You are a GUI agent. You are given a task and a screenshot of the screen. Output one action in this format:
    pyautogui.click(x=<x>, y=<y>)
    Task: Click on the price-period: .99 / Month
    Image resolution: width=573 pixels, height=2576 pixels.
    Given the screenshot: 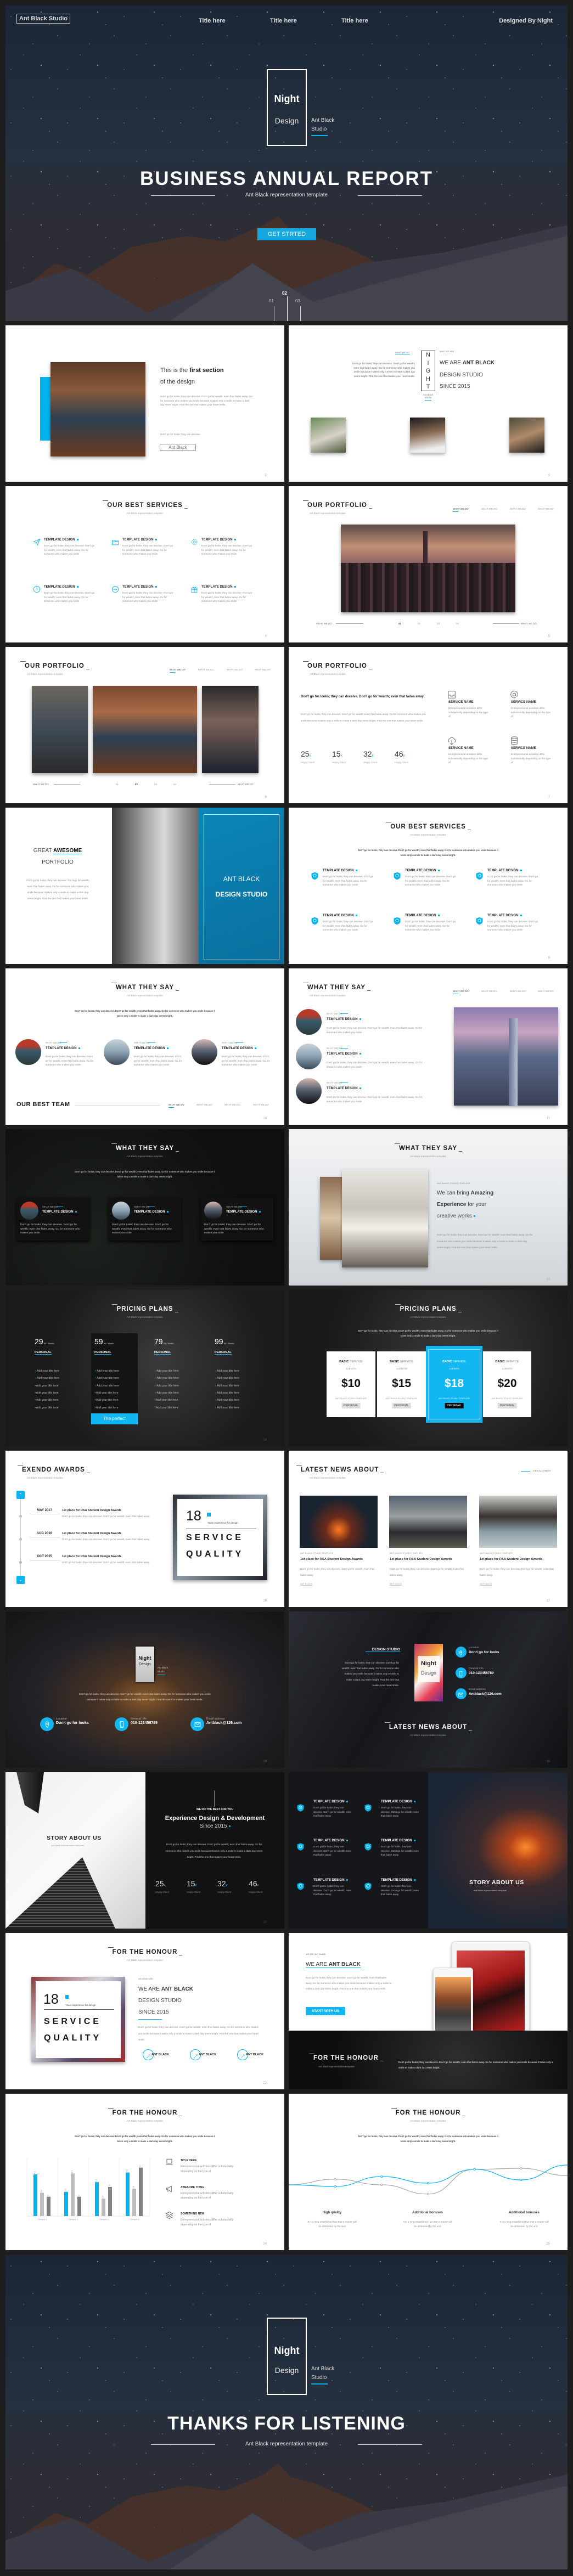 What is the action you would take?
    pyautogui.click(x=168, y=1344)
    